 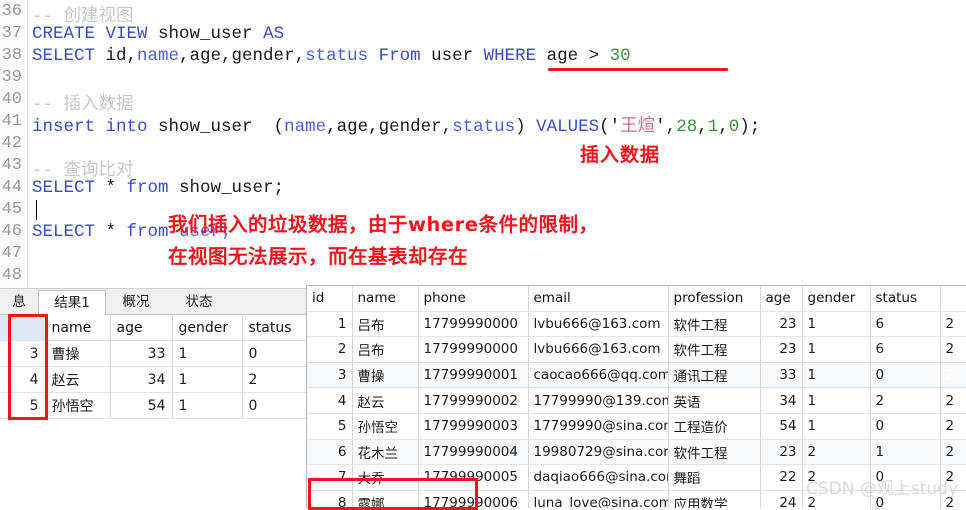 I want to click on table-row: 1 吕布 17799990000 lvbu666@163.com 软件工程 23 1 6 2, so click(x=636, y=324).